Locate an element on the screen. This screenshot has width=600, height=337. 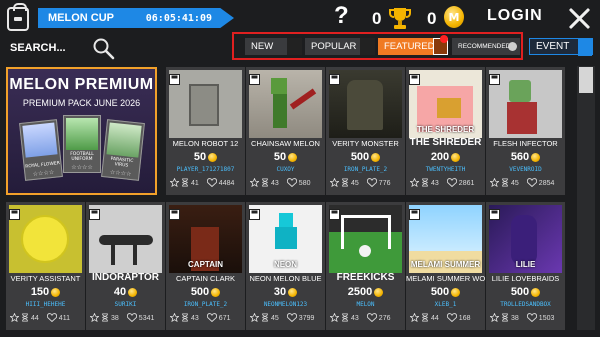
filter-popular: POPULAR is located at coordinates (340, 46).